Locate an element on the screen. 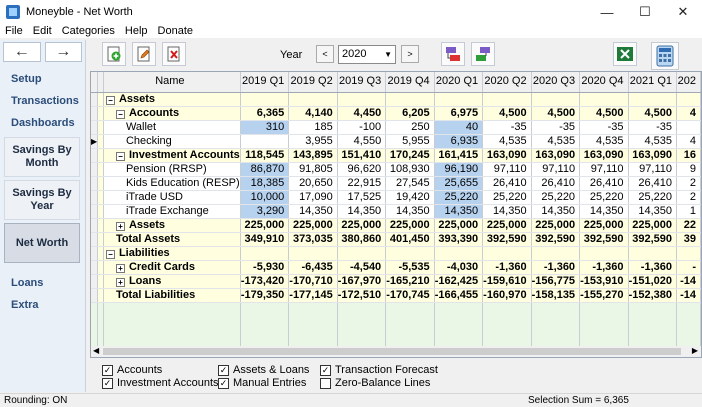 Image resolution: width=702 pixels, height=407 pixels. value-cell: 380,860 is located at coordinates (362, 239).